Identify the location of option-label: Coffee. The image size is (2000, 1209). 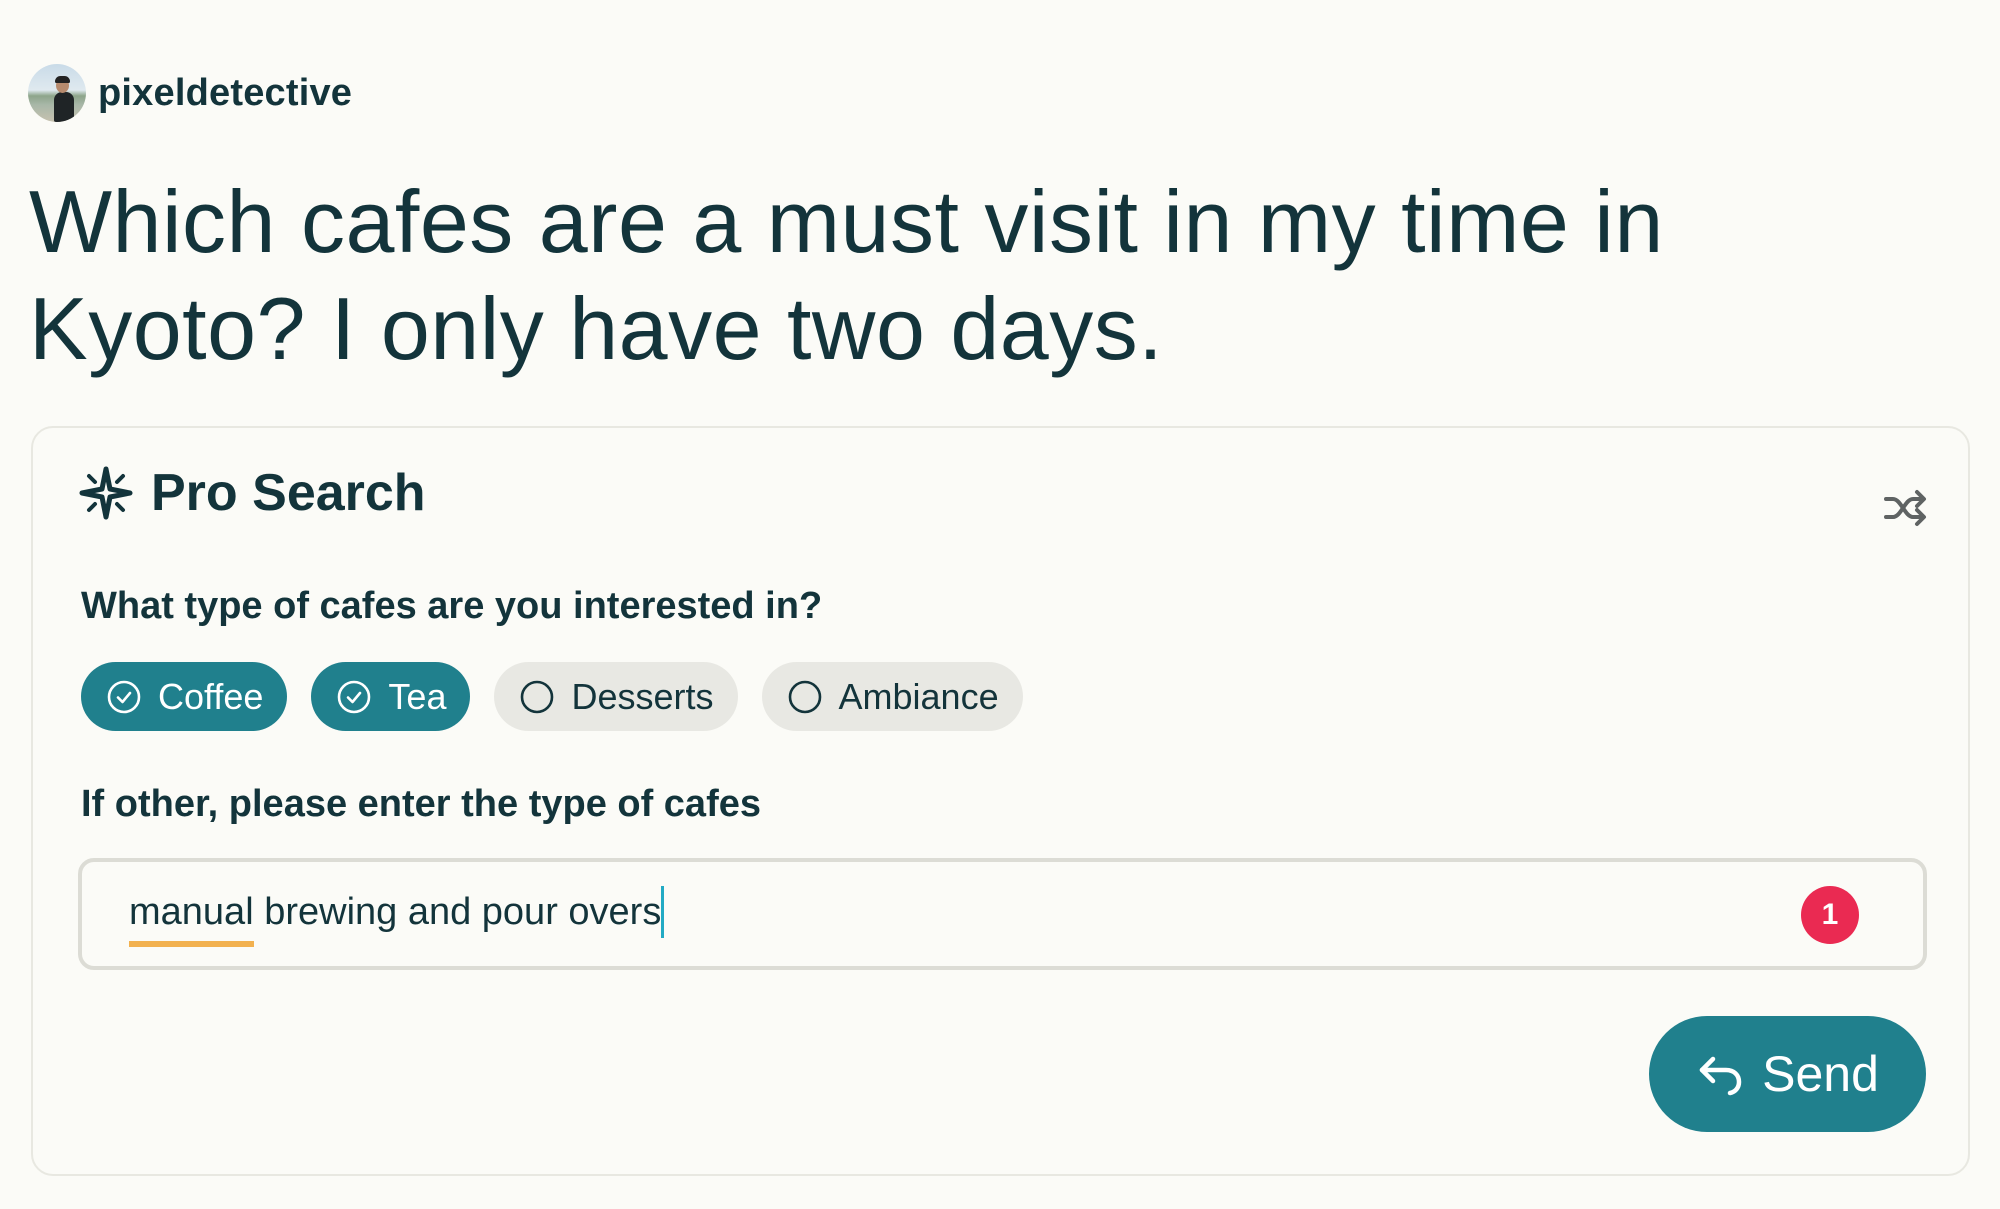
(211, 696).